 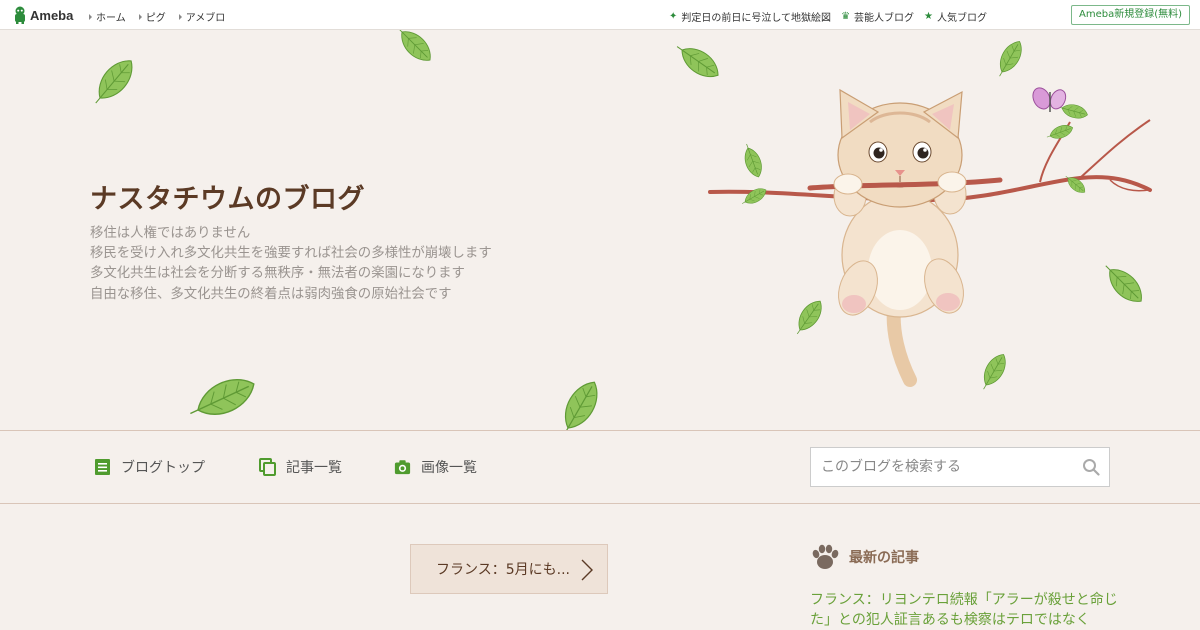 I want to click on featured-link-label: 芸能人ブログ, so click(x=884, y=18).